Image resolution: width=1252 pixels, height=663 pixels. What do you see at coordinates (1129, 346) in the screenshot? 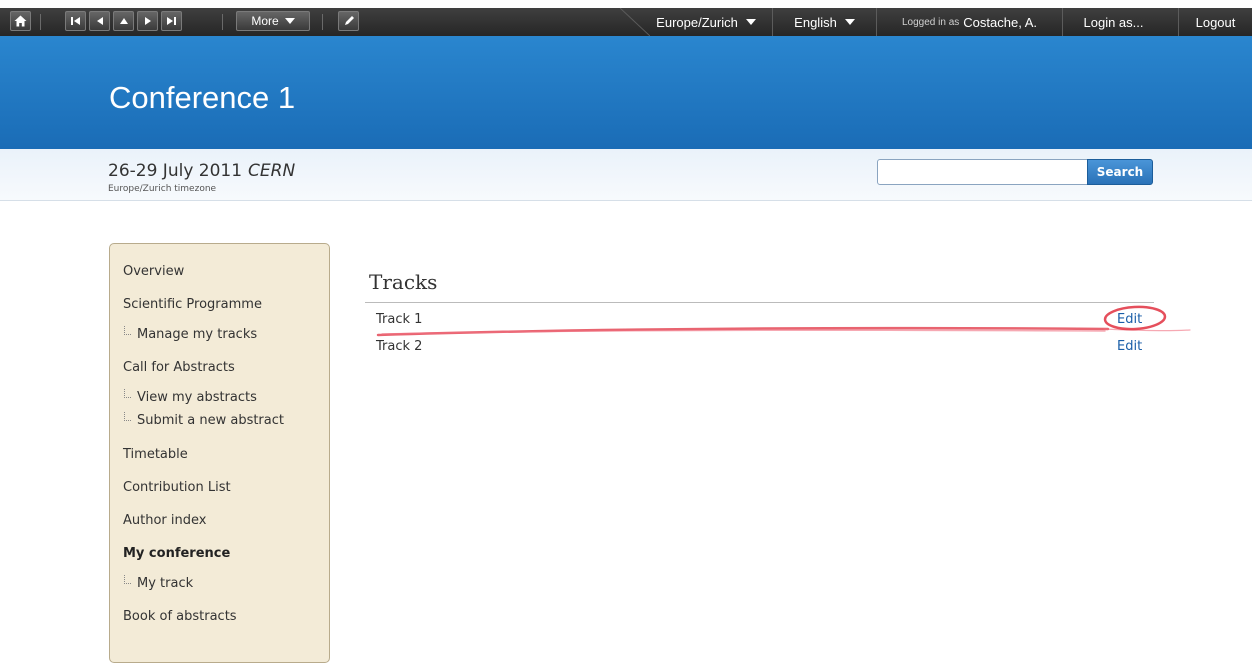
I see `track-2-edit-link: Edit` at bounding box center [1129, 346].